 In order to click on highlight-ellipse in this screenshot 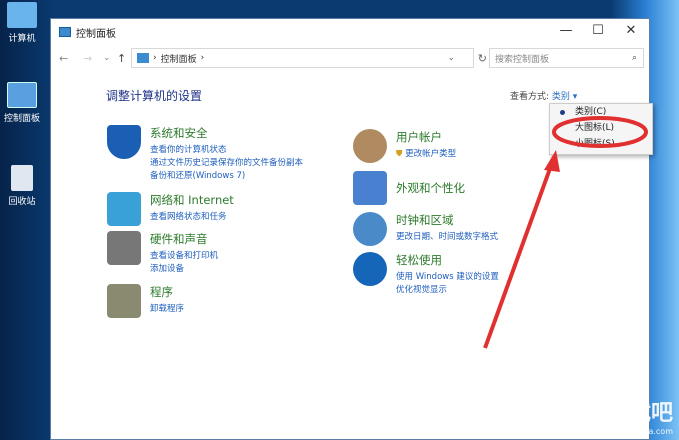, I will do `click(600, 132)`.